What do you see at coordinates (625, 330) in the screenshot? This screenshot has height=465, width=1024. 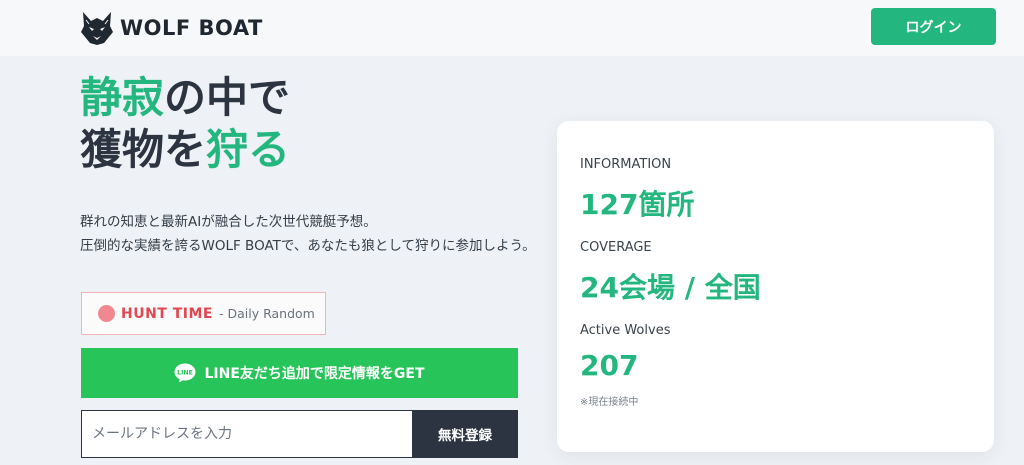 I see `active-wolves-label: Active Wolves` at bounding box center [625, 330].